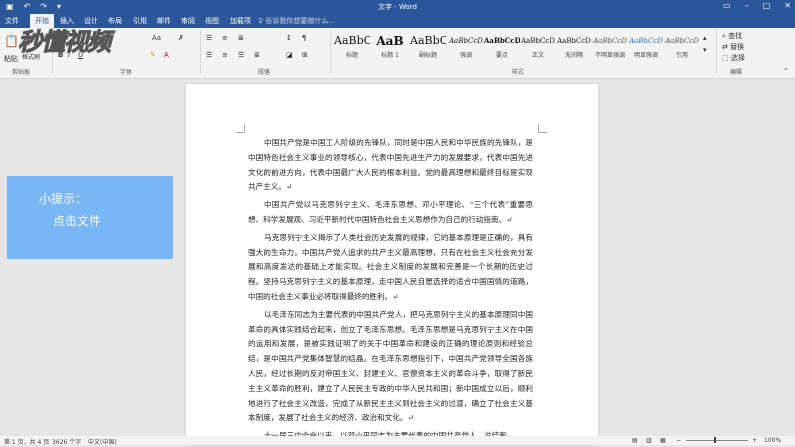  I want to click on style-name: 强调, so click(465, 55).